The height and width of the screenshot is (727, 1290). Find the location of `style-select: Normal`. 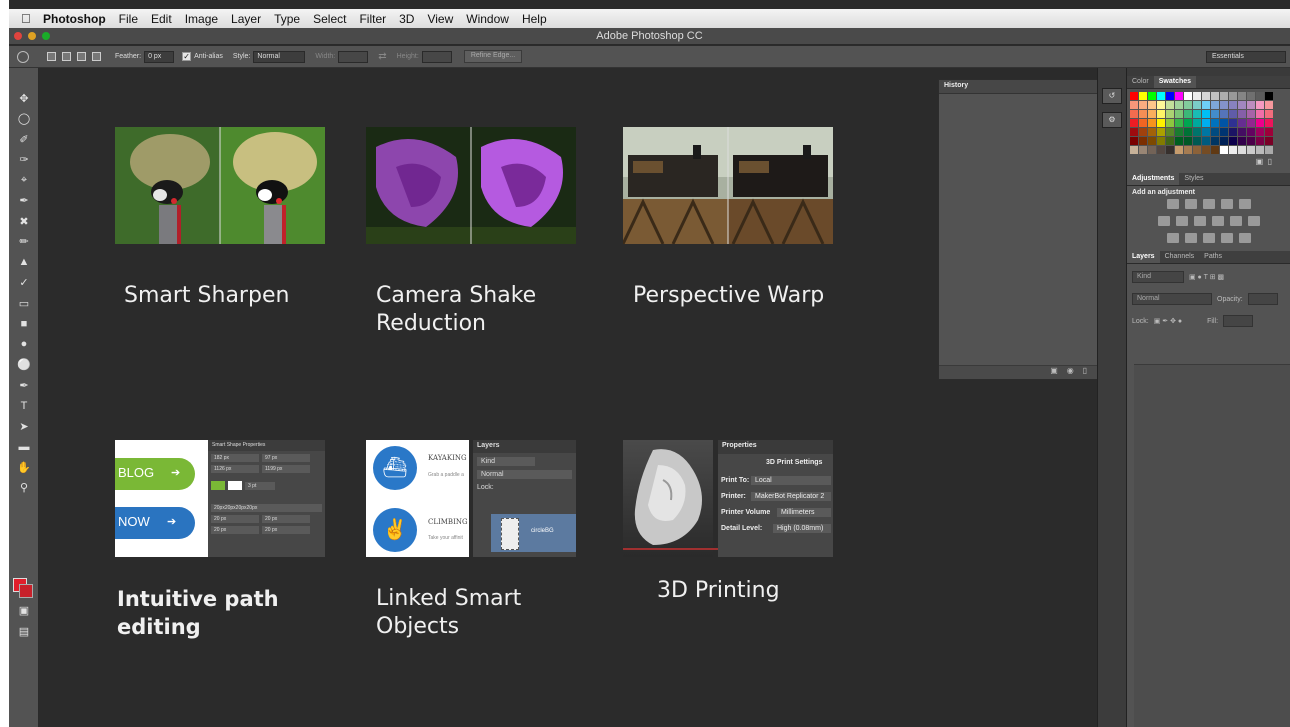

style-select: Normal is located at coordinates (279, 56).